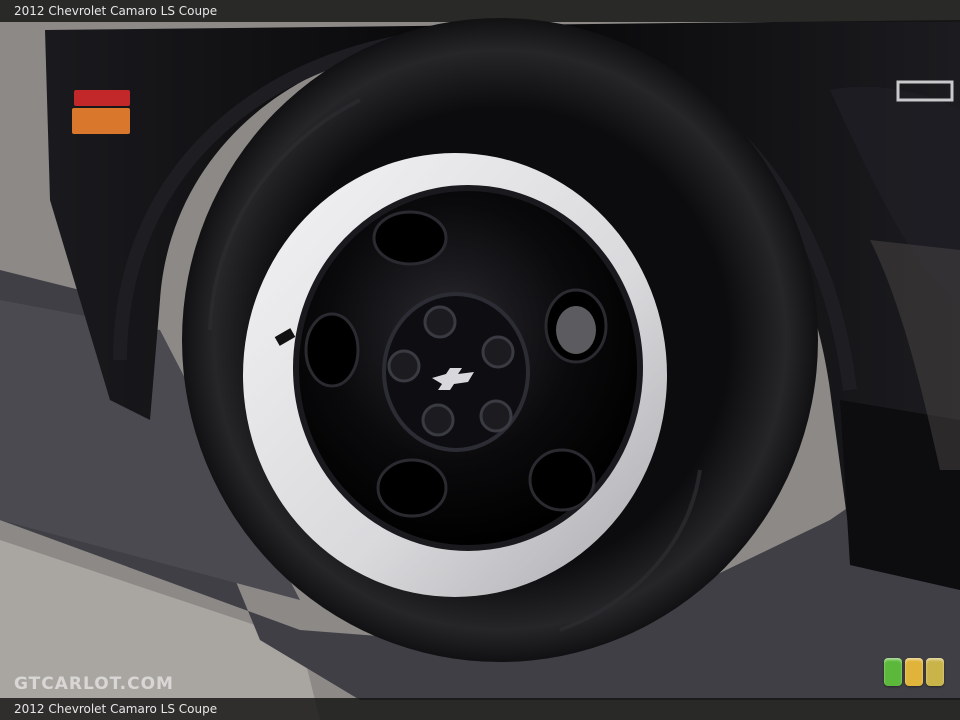  What do you see at coordinates (480, 11) in the screenshot?
I see `photo-caption-top: 2012 Chevrolet Camaro LS Coupe` at bounding box center [480, 11].